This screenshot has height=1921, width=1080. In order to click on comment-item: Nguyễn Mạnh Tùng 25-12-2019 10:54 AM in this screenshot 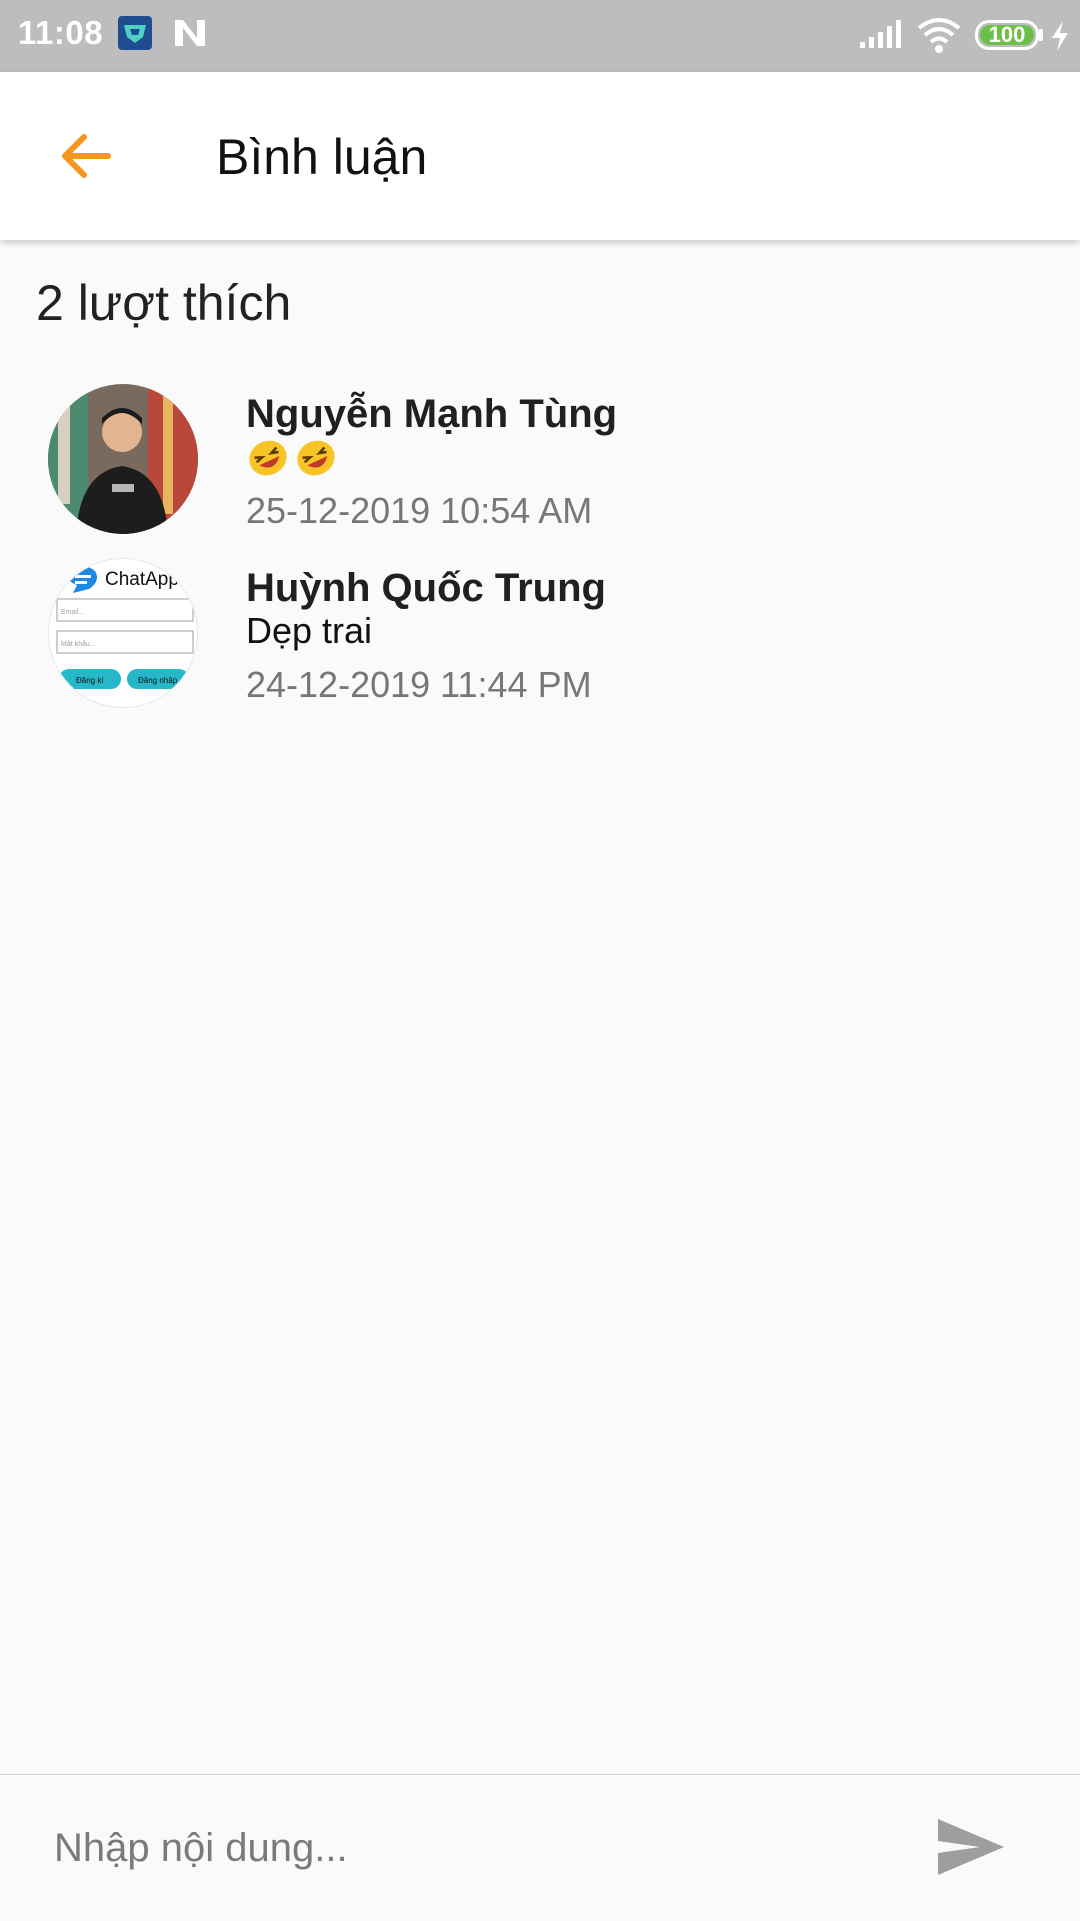, I will do `click(540, 469)`.